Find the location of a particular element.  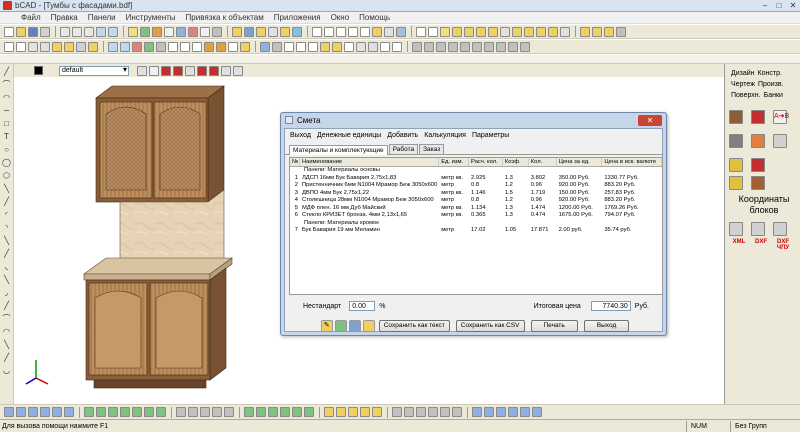

dxf-export-icon: DXF is located at coordinates (761, 242).